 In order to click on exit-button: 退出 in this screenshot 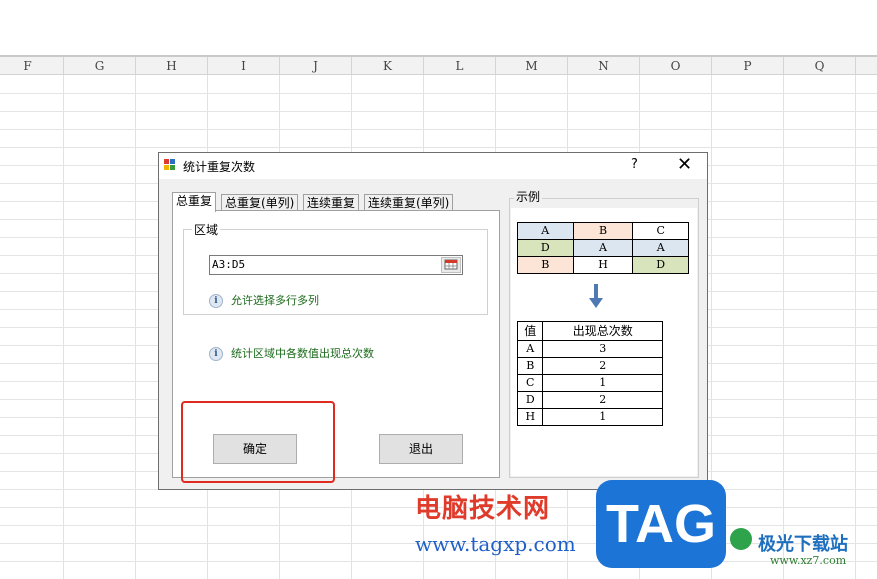, I will do `click(421, 449)`.